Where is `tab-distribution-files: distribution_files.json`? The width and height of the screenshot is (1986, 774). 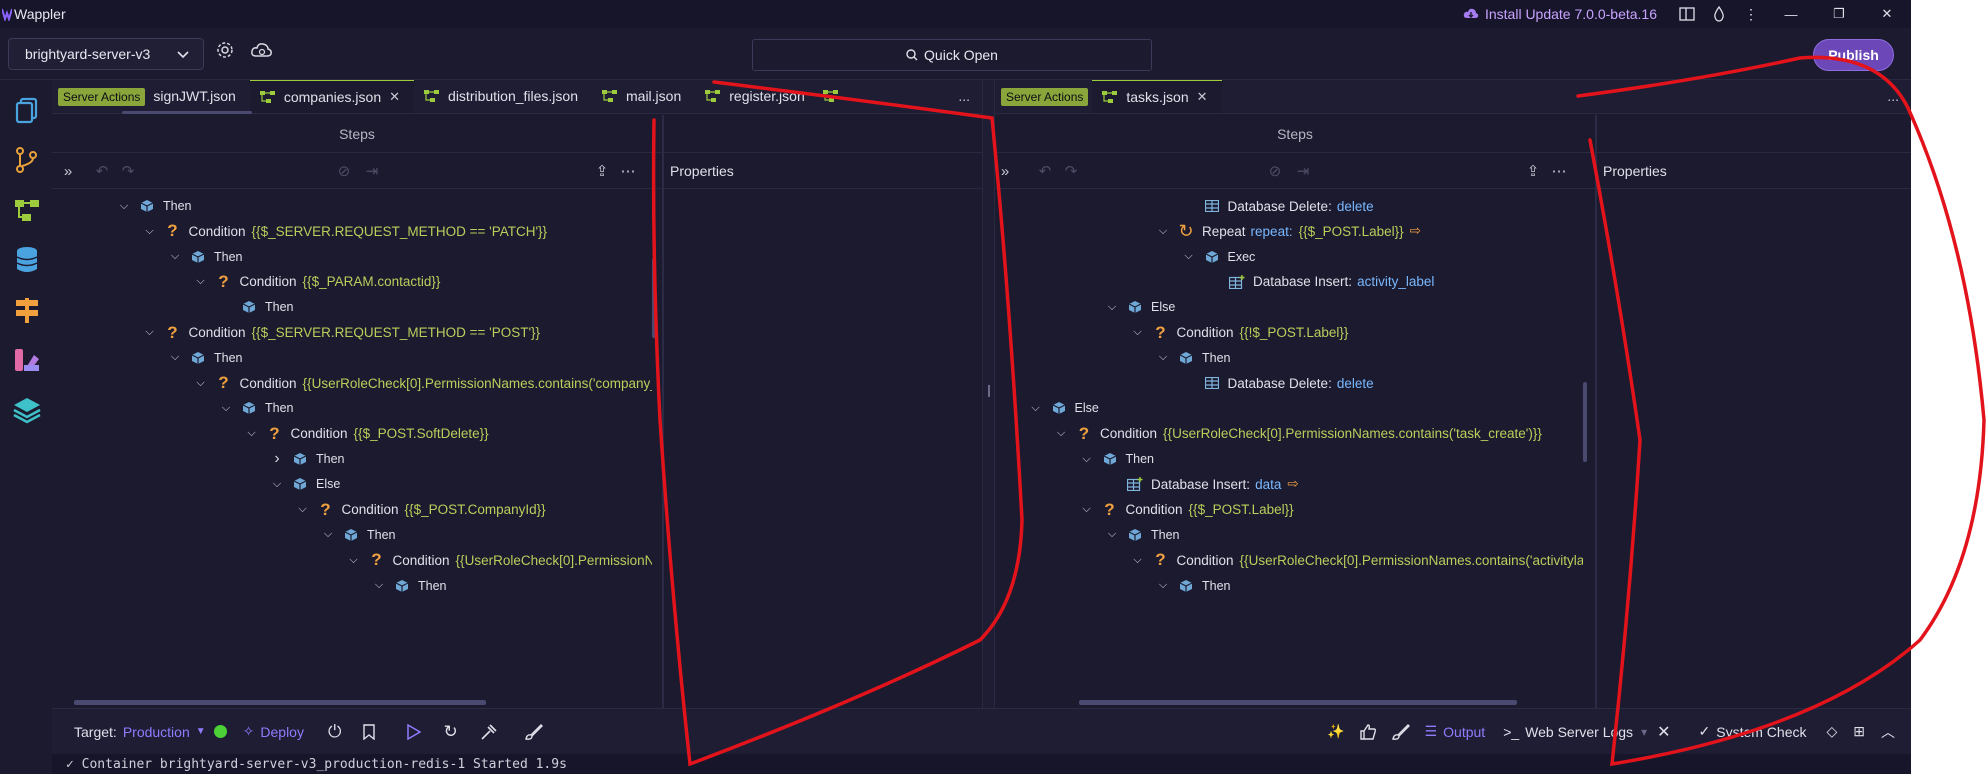
tab-distribution-files: distribution_files.json is located at coordinates (503, 96).